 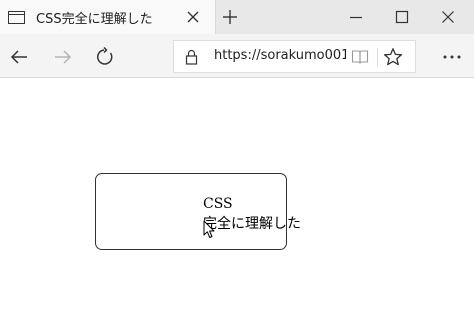 I want to click on box-text-line: CSS, so click(x=218, y=204).